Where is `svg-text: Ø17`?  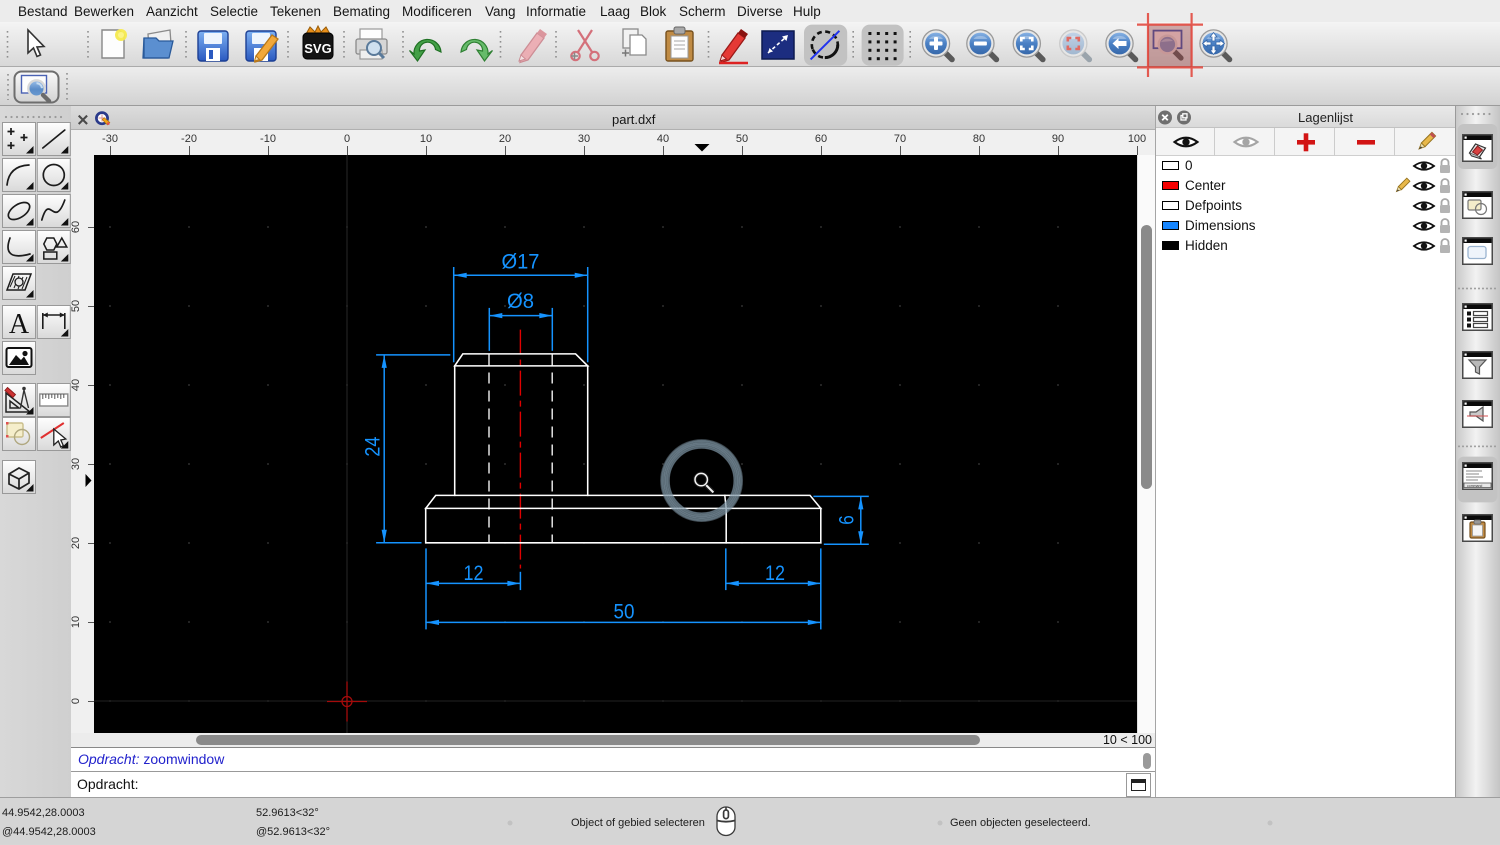
svg-text: Ø17 is located at coordinates (521, 262).